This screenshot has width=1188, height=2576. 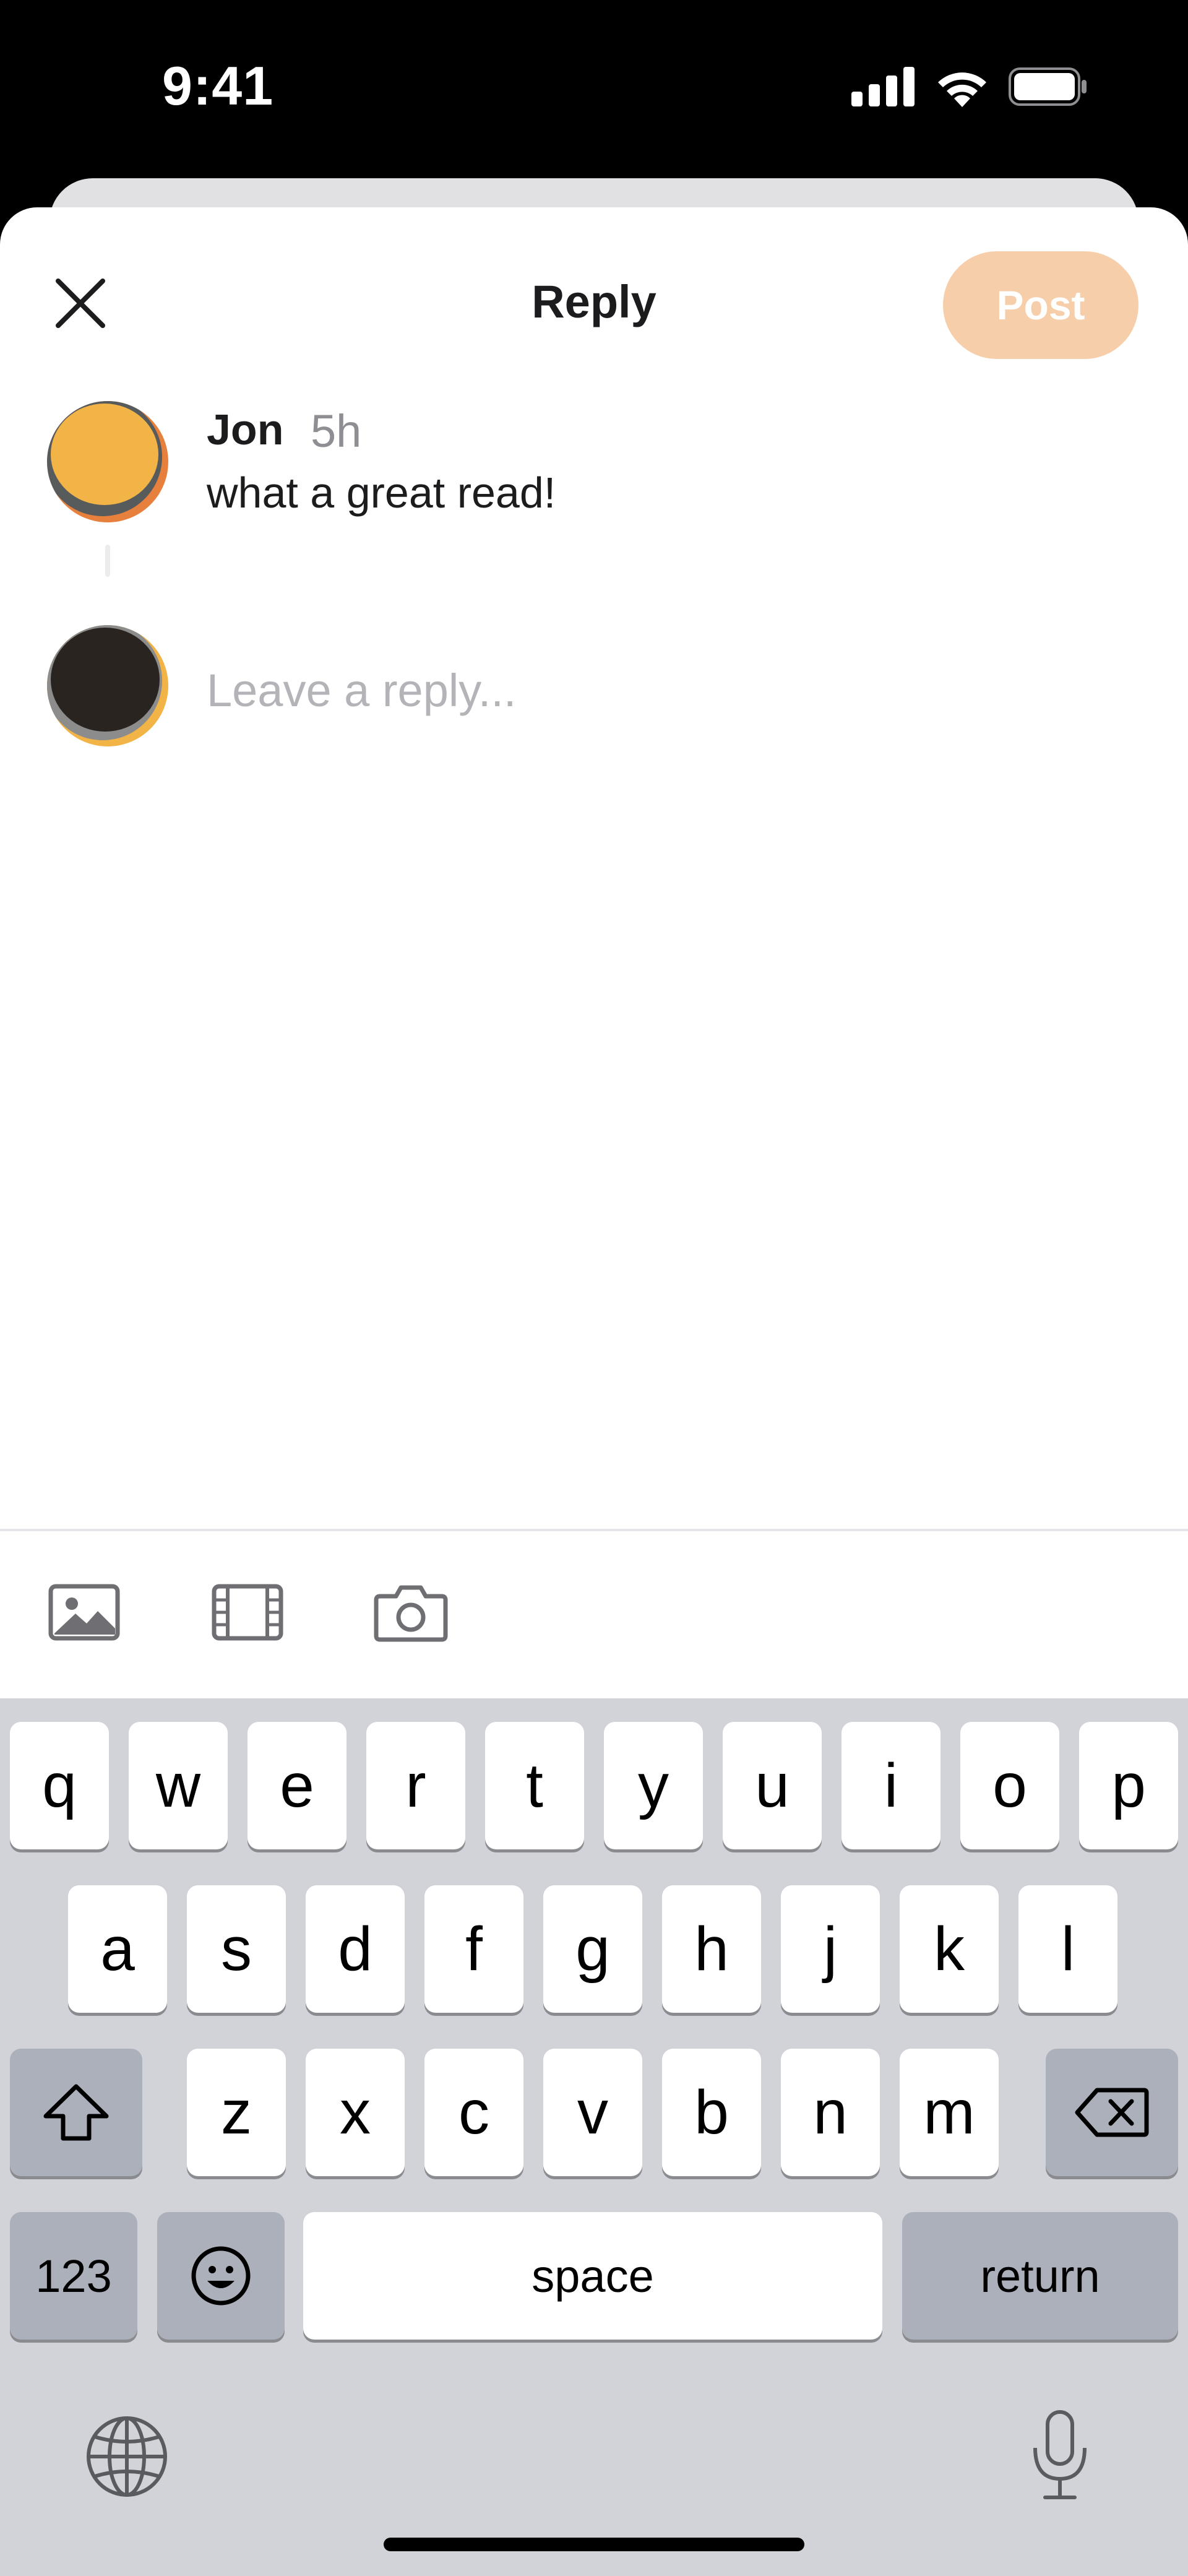 What do you see at coordinates (474, 2112) in the screenshot?
I see `key-c: c` at bounding box center [474, 2112].